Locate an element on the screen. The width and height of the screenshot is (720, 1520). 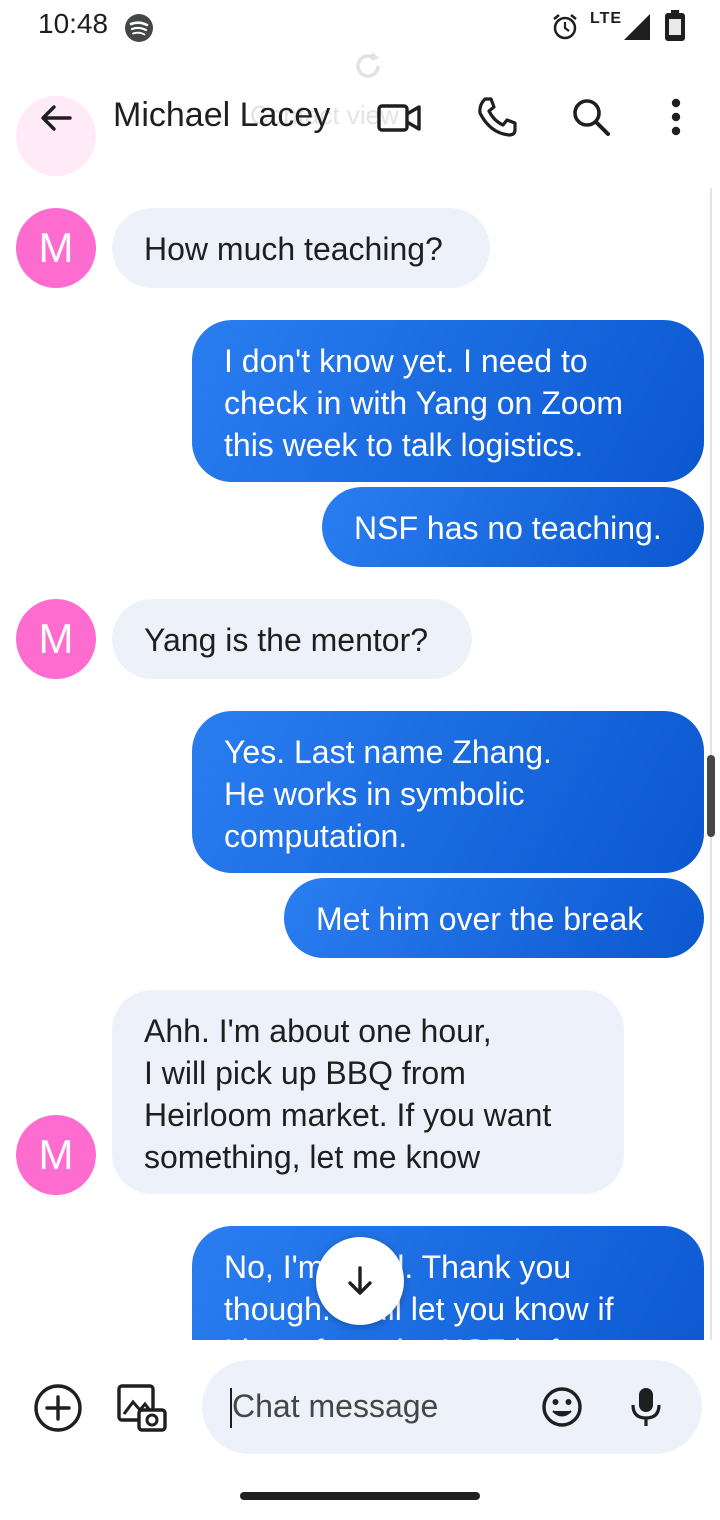
gesture-nav-bar is located at coordinates (360, 1496).